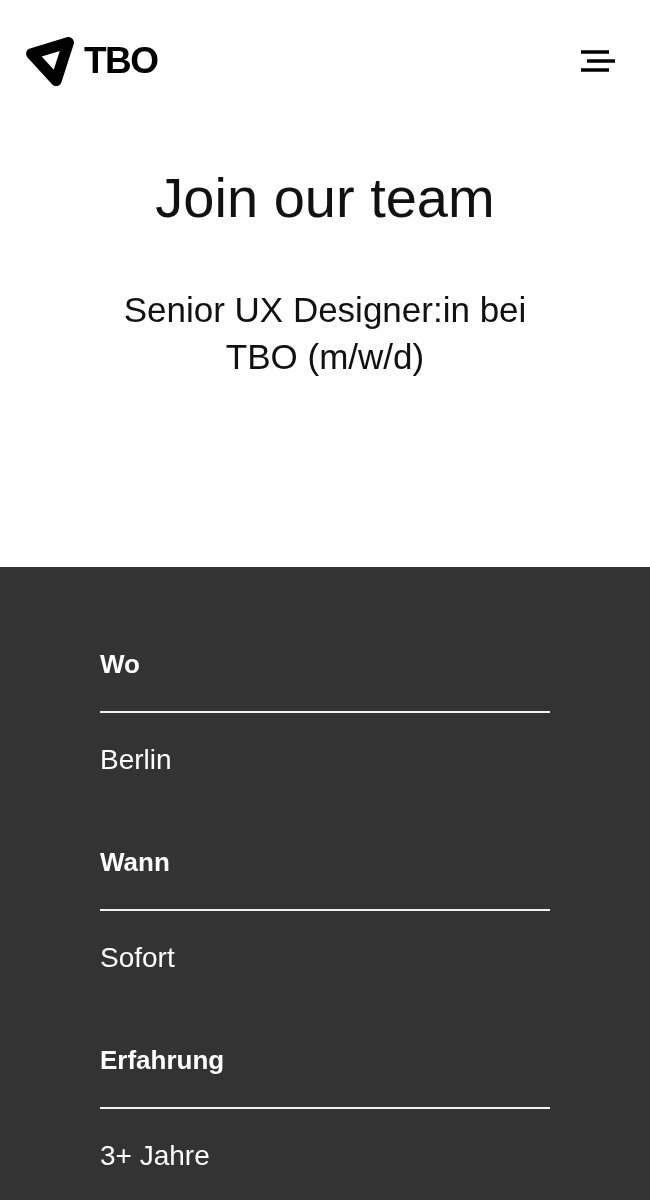  I want to click on detail-label: Erfahrung, so click(163, 1060).